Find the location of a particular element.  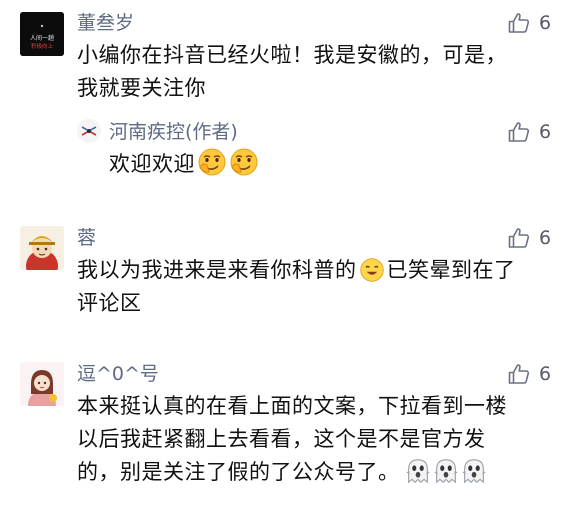

laughing-emoji-icon is located at coordinates (372, 270).